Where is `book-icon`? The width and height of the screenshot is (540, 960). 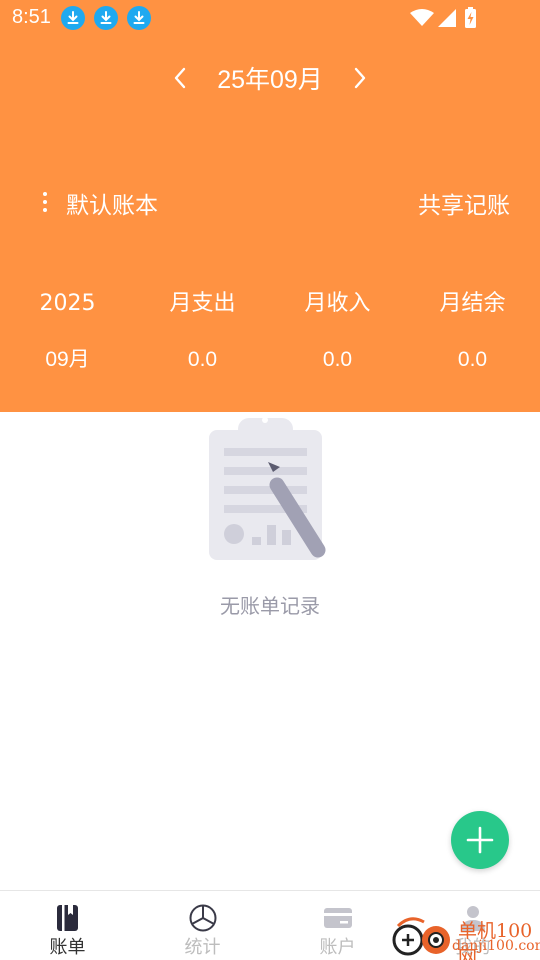 book-icon is located at coordinates (67, 918).